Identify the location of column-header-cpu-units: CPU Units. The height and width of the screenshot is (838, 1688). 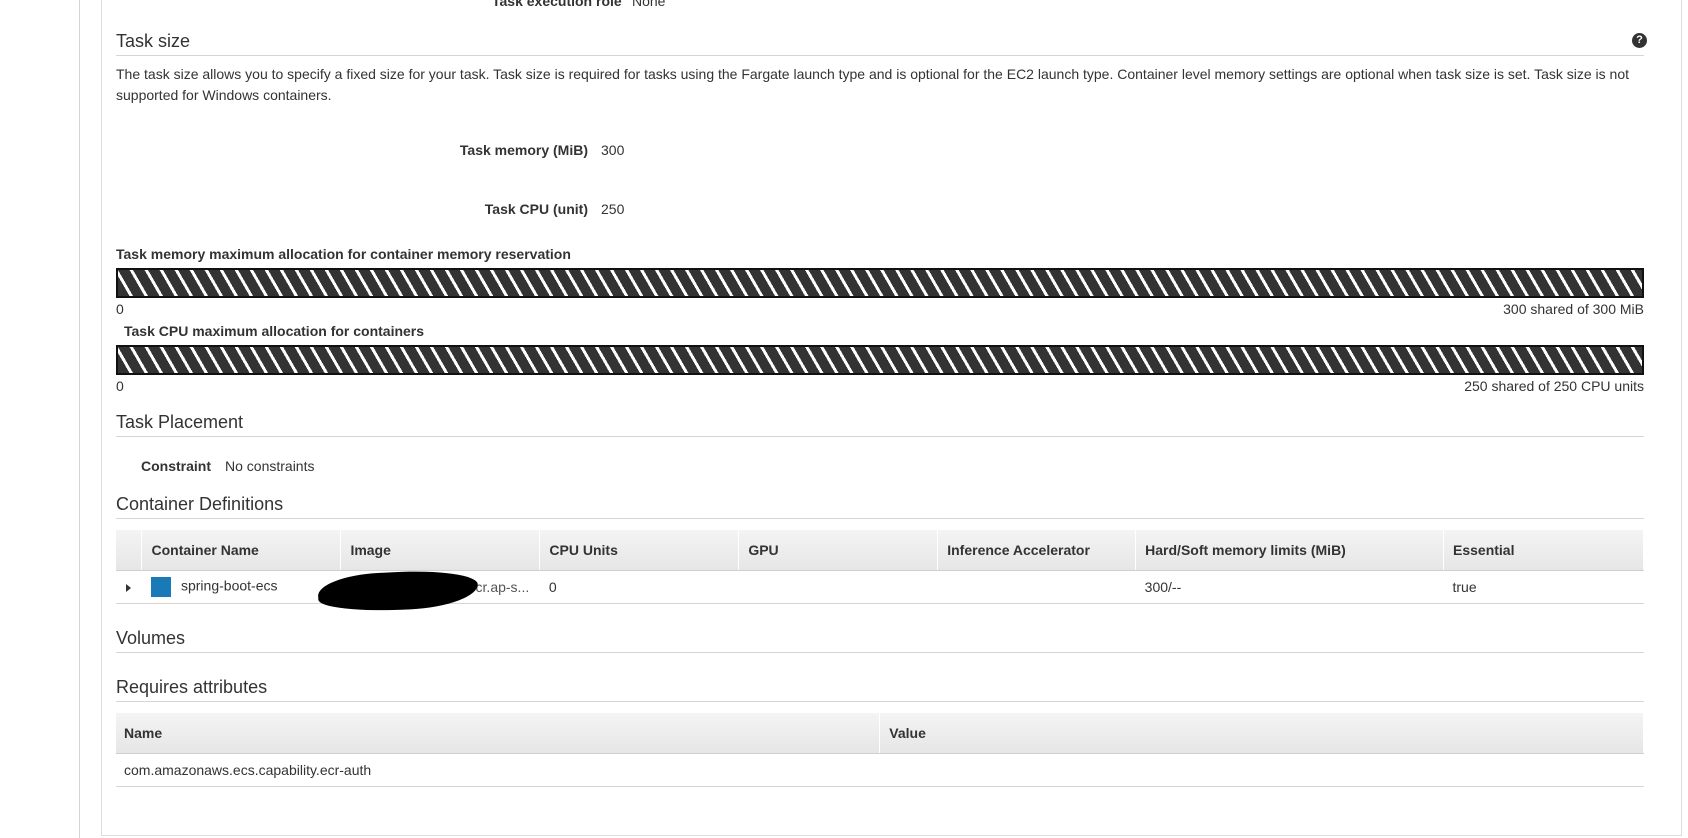
(639, 550).